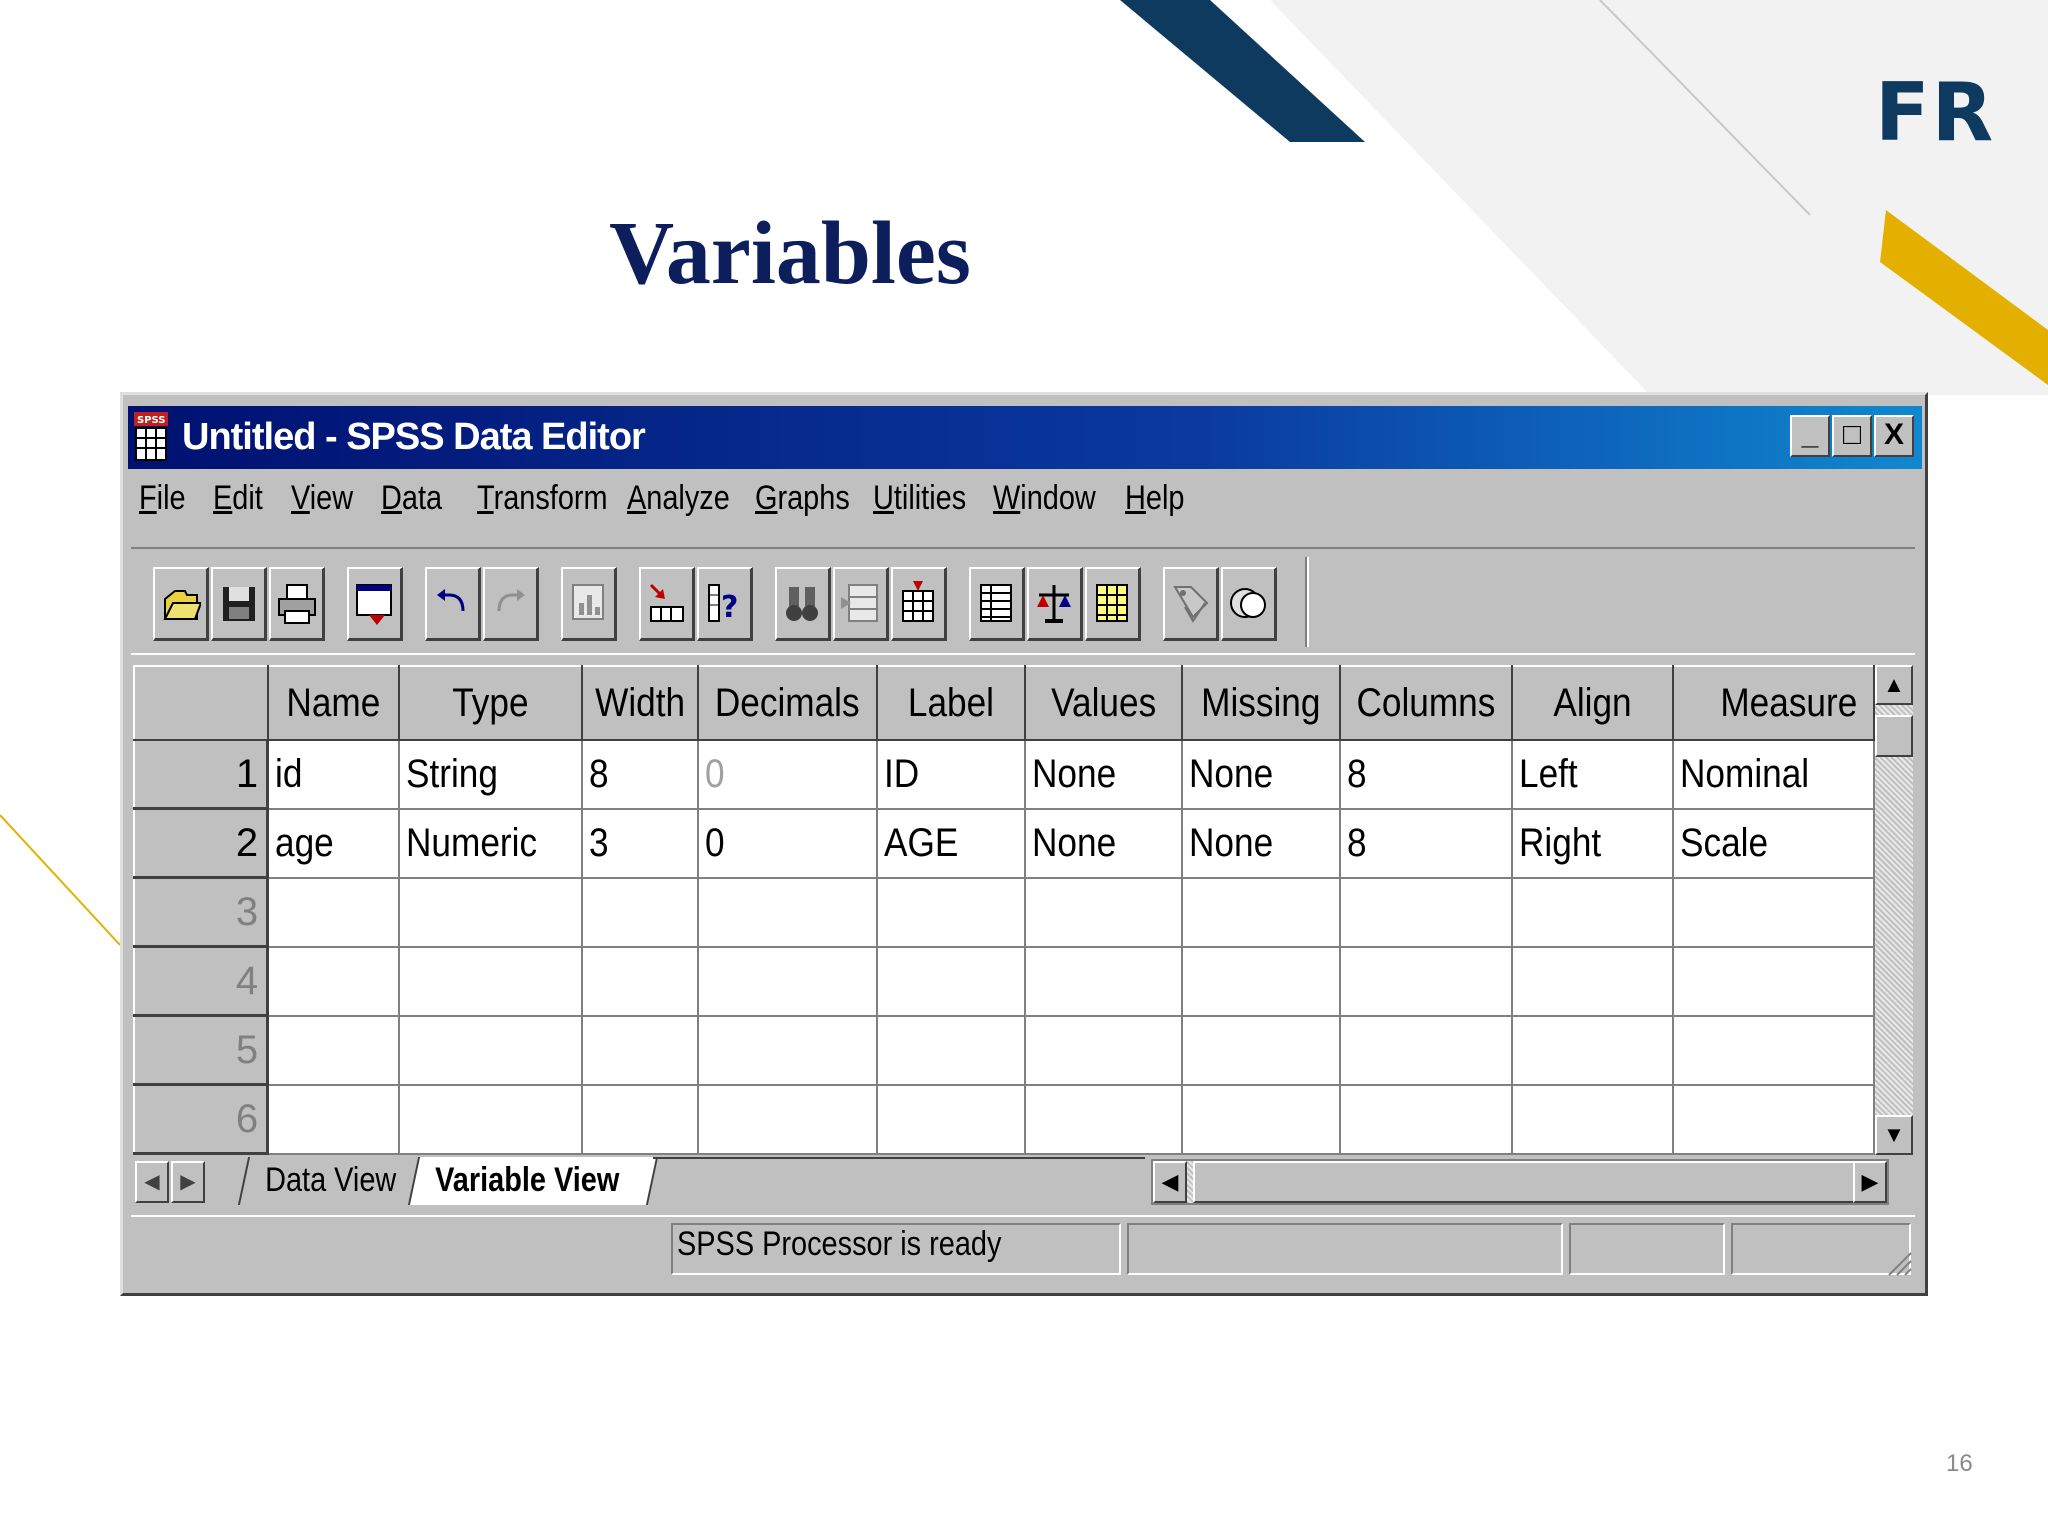  I want to click on cell-name: age, so click(333, 843).